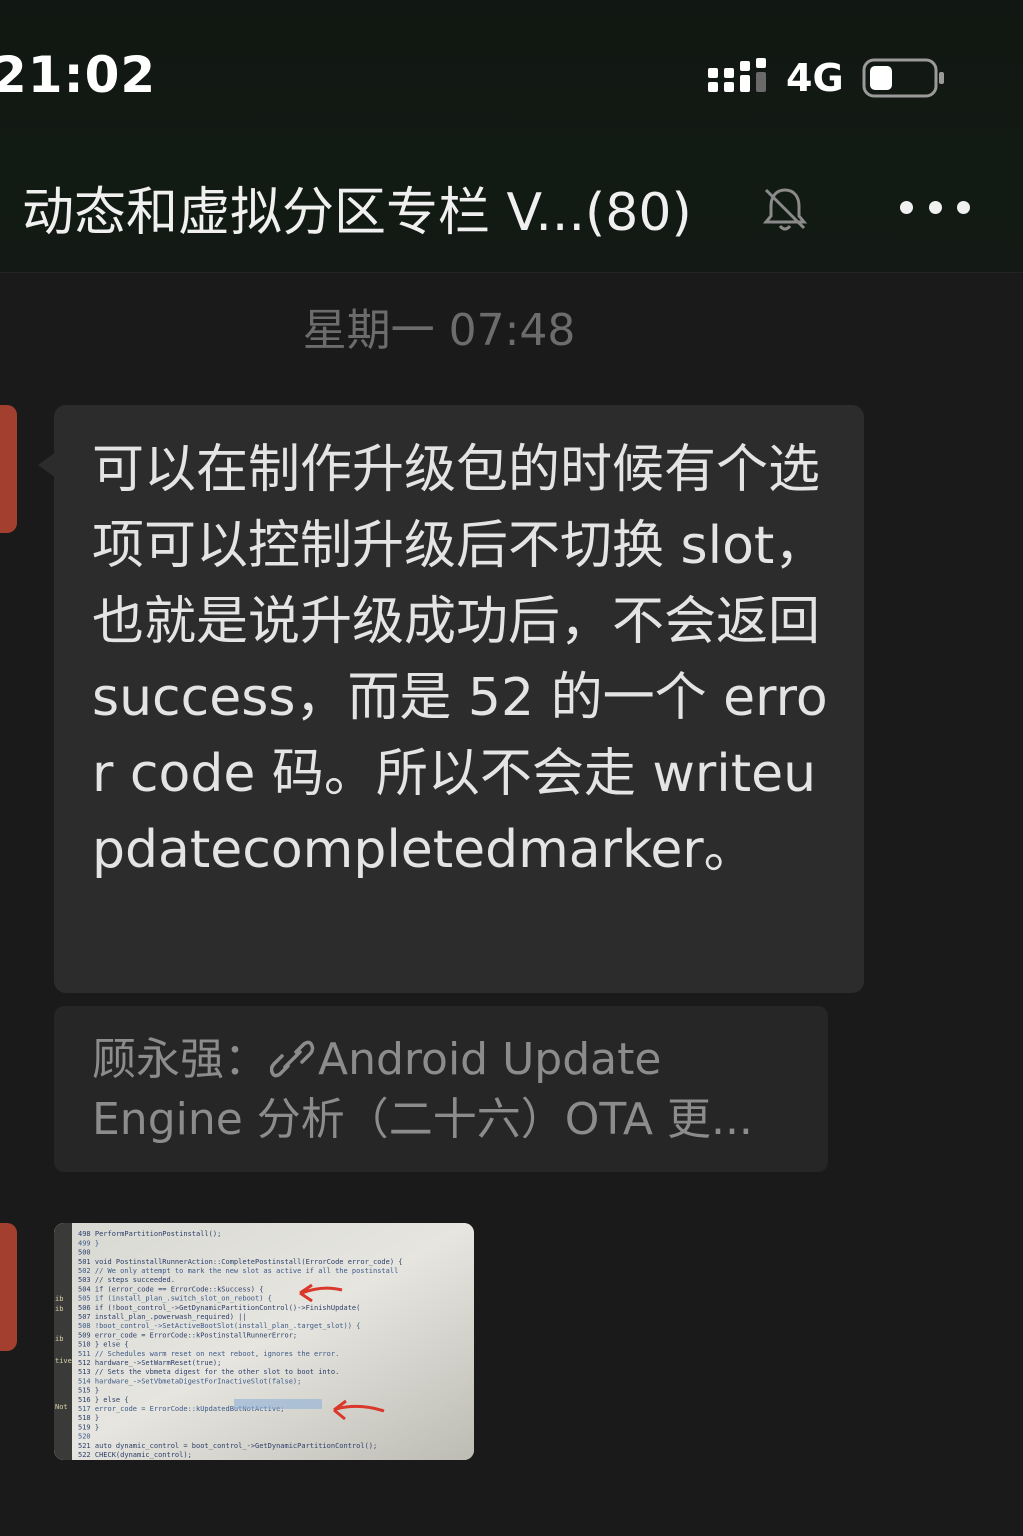 The width and height of the screenshot is (1023, 1536). I want to click on code-line: 507 install_plan_.powerwash_required) ||, so click(162, 1317).